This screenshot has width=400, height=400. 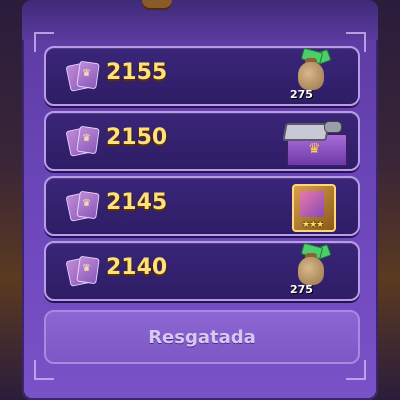 I want to click on milestone-row: ♛ 2145 ★★★, so click(x=202, y=206).